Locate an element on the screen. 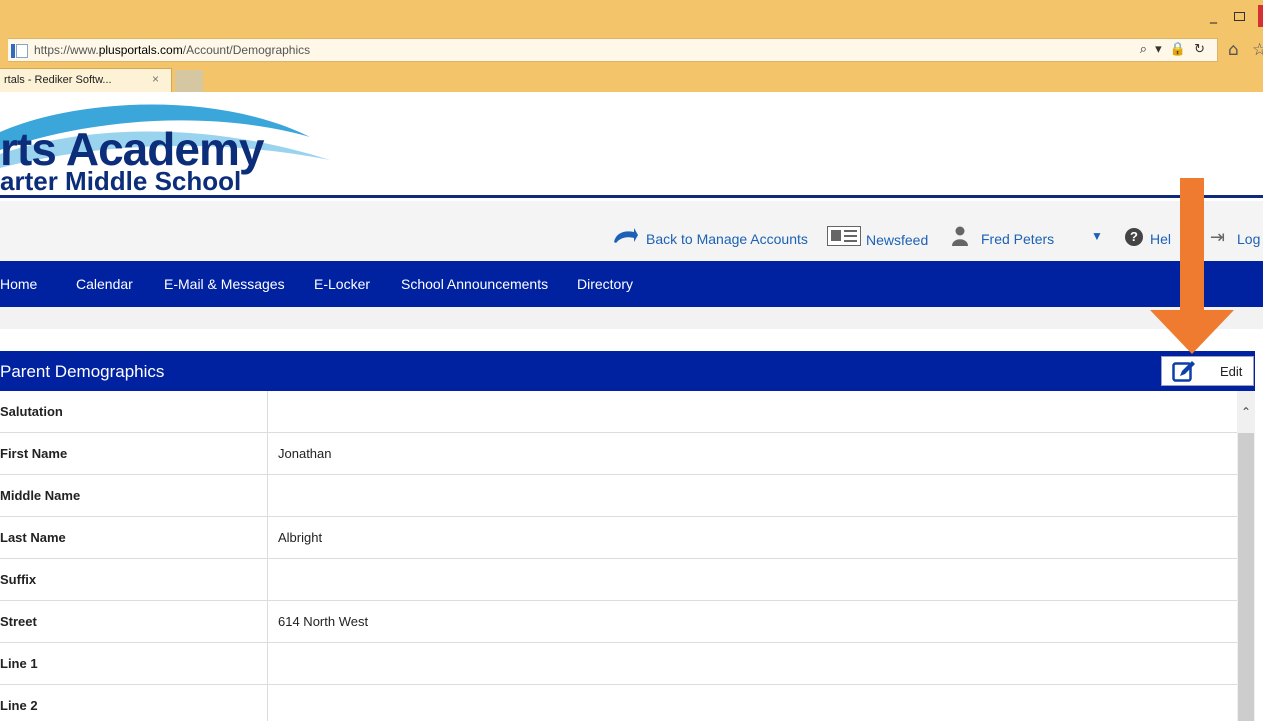 This screenshot has height=721, width=1263. back-to-manage-accounts-link: Back to Manage Accounts is located at coordinates (727, 239).